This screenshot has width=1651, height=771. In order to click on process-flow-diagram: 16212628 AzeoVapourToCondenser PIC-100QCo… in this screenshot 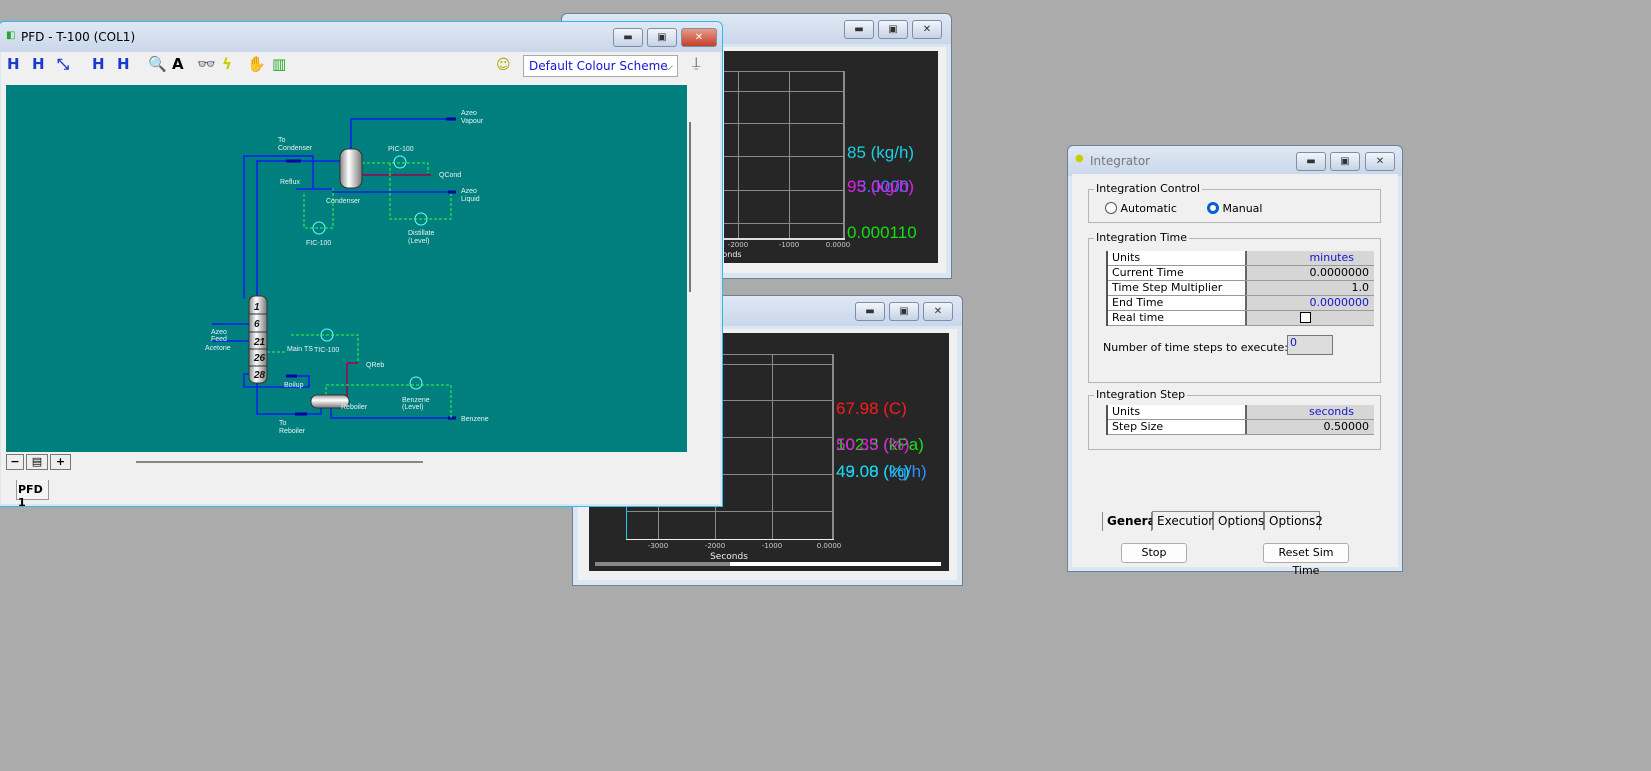, I will do `click(347, 272)`.